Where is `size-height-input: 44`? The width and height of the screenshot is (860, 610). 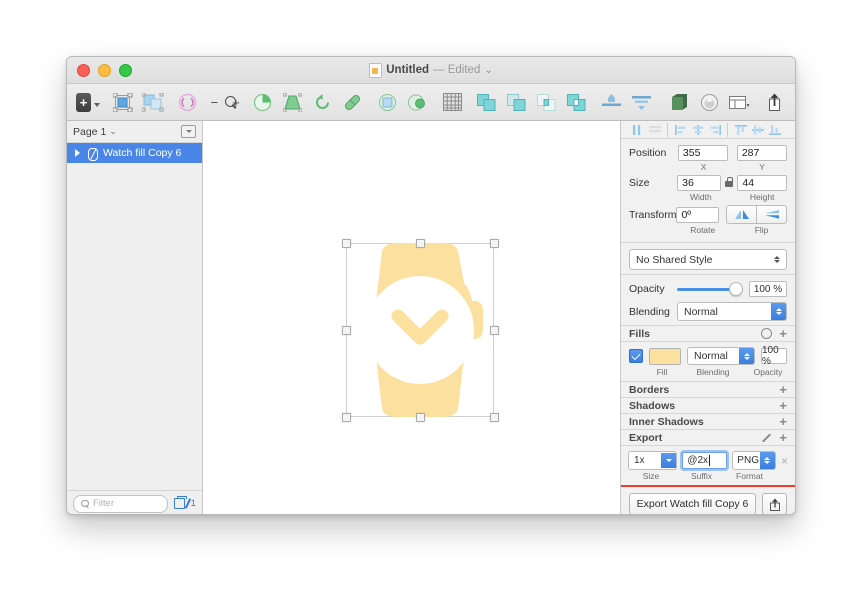
size-height-input: 44 is located at coordinates (762, 183).